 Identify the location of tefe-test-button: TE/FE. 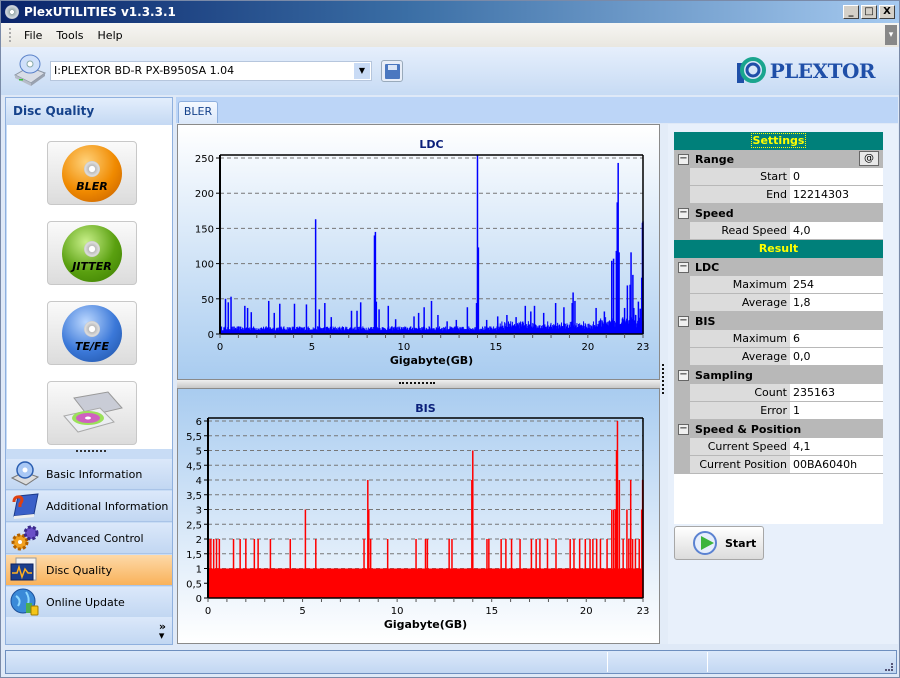
(92, 333).